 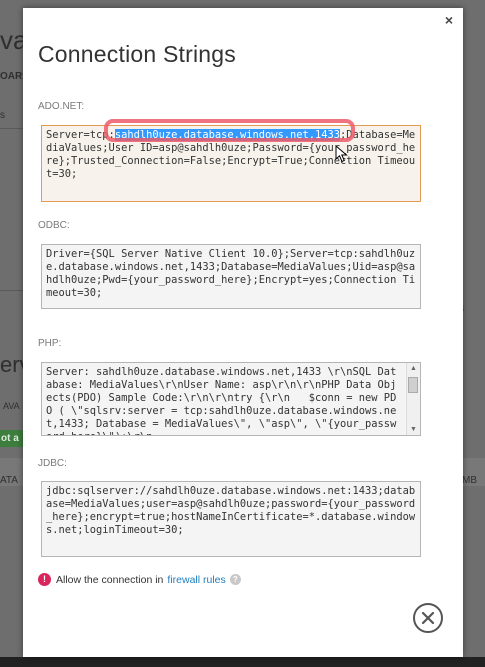 I want to click on adonet-text-before: Server=tcp:, so click(x=80, y=135).